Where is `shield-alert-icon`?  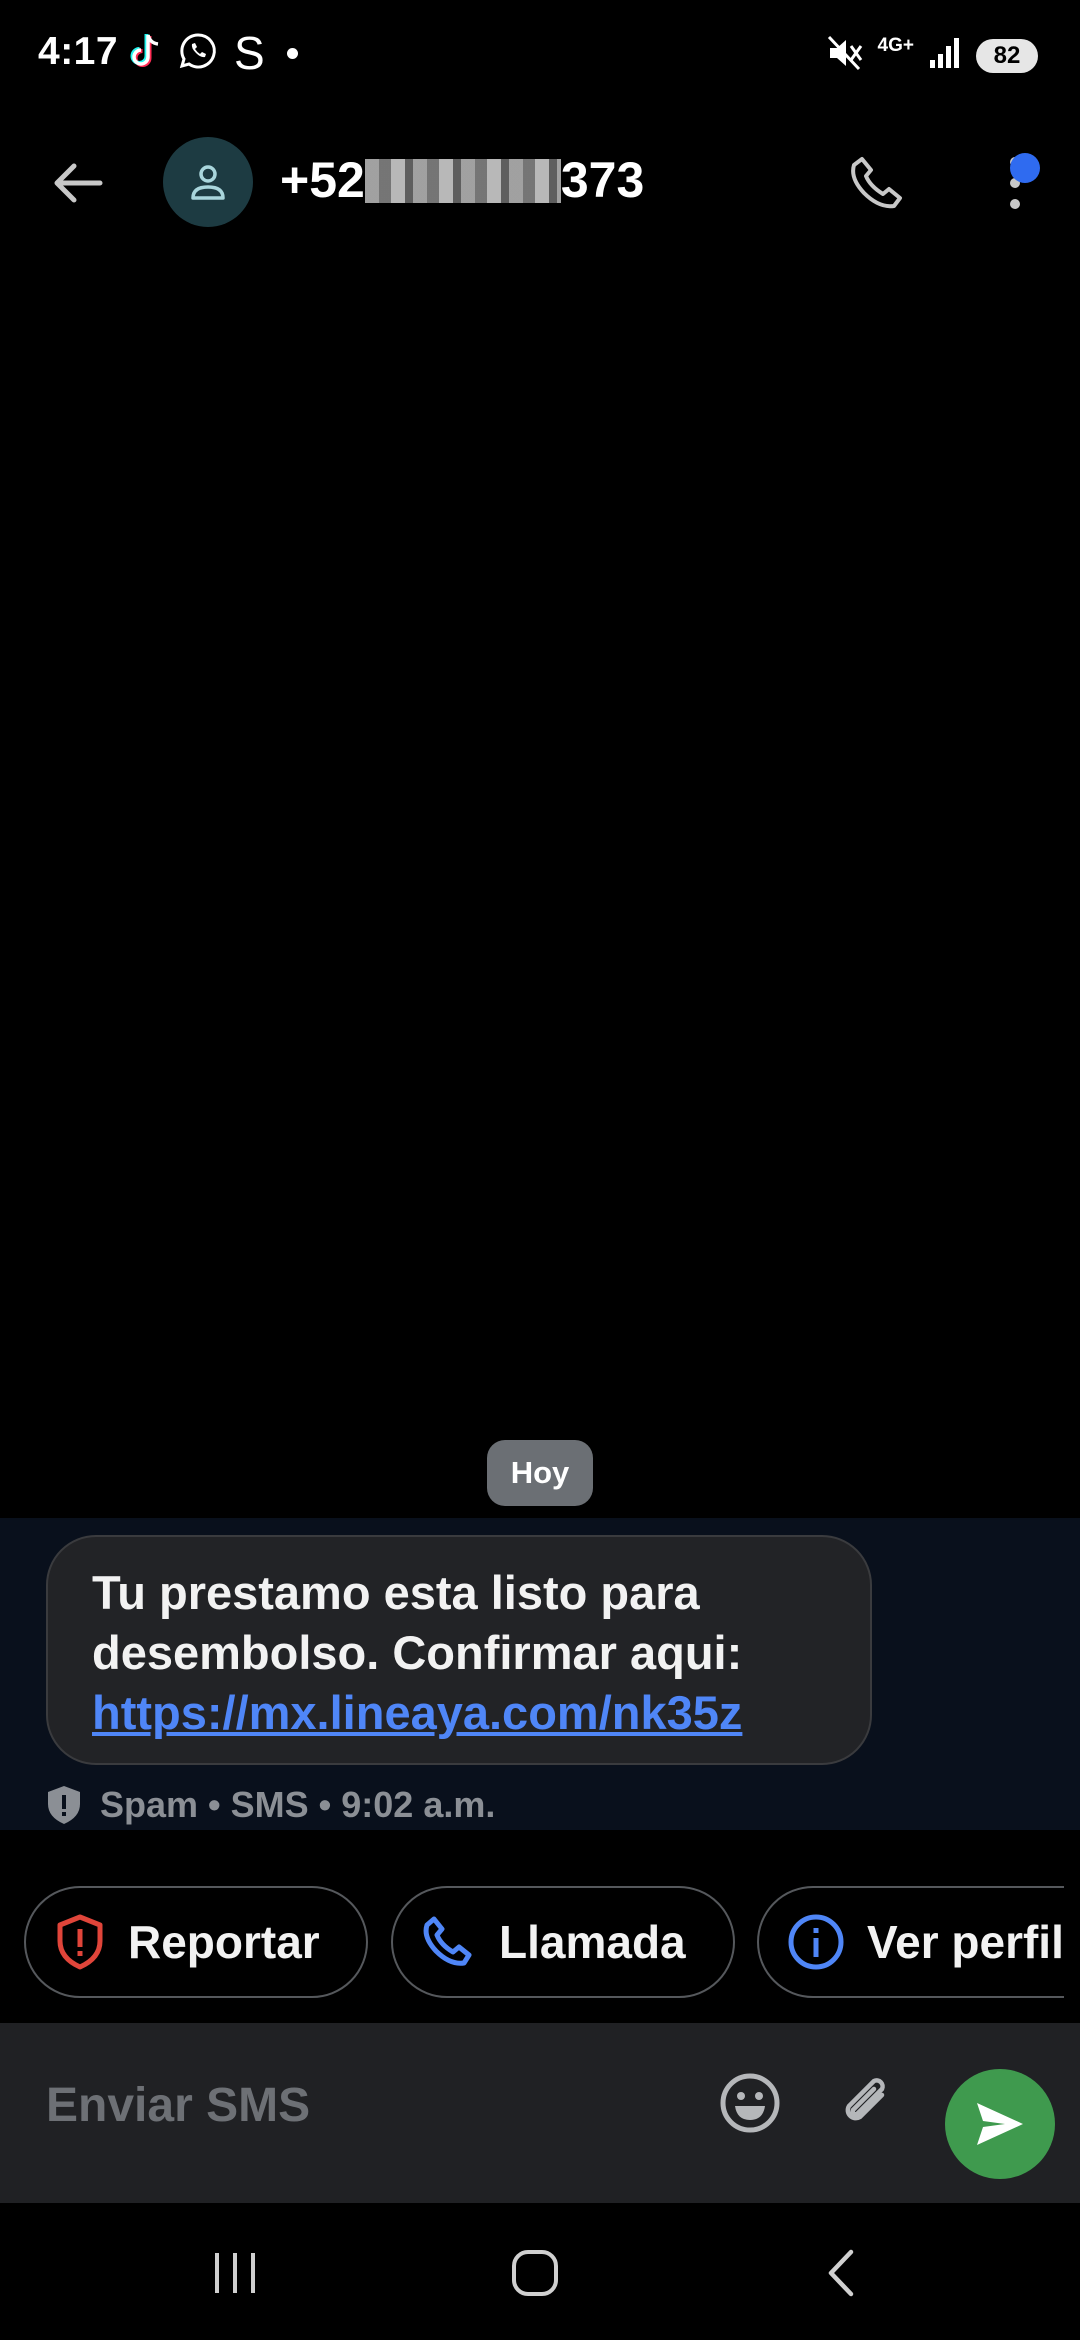
shield-alert-icon is located at coordinates (80, 1942).